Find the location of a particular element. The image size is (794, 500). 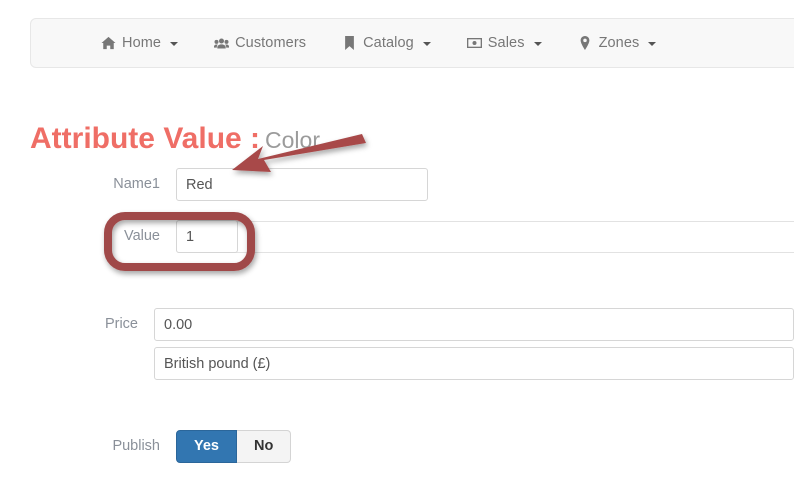

value-field-underlay is located at coordinates (485, 237).